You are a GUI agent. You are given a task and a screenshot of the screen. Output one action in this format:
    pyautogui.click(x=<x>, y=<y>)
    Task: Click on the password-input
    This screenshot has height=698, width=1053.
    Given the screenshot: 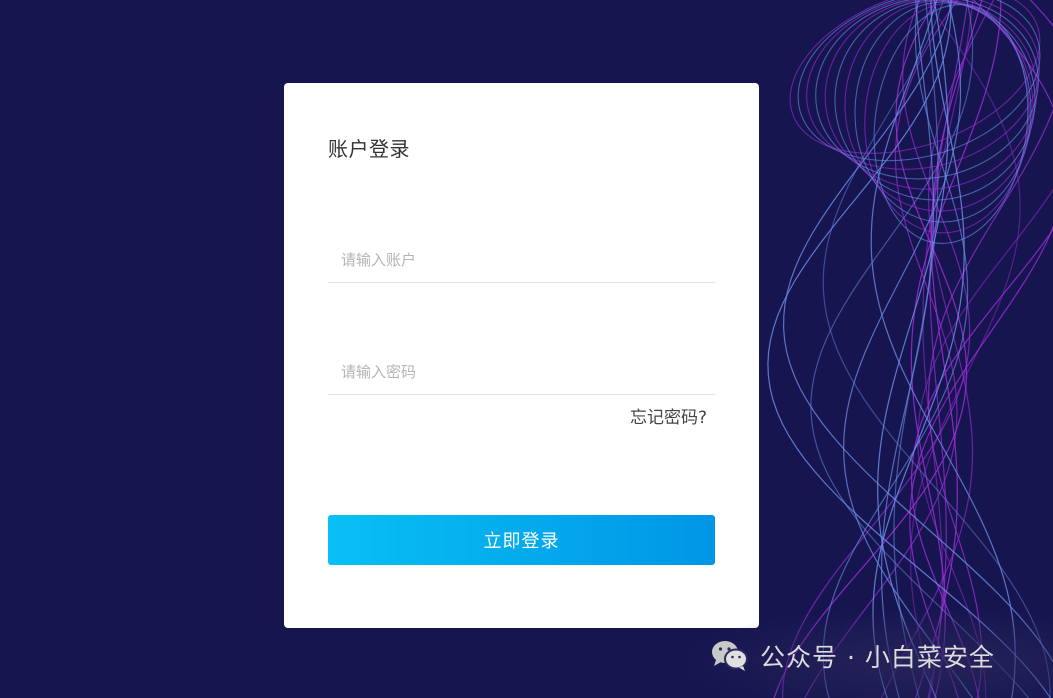 What is the action you would take?
    pyautogui.click(x=521, y=372)
    